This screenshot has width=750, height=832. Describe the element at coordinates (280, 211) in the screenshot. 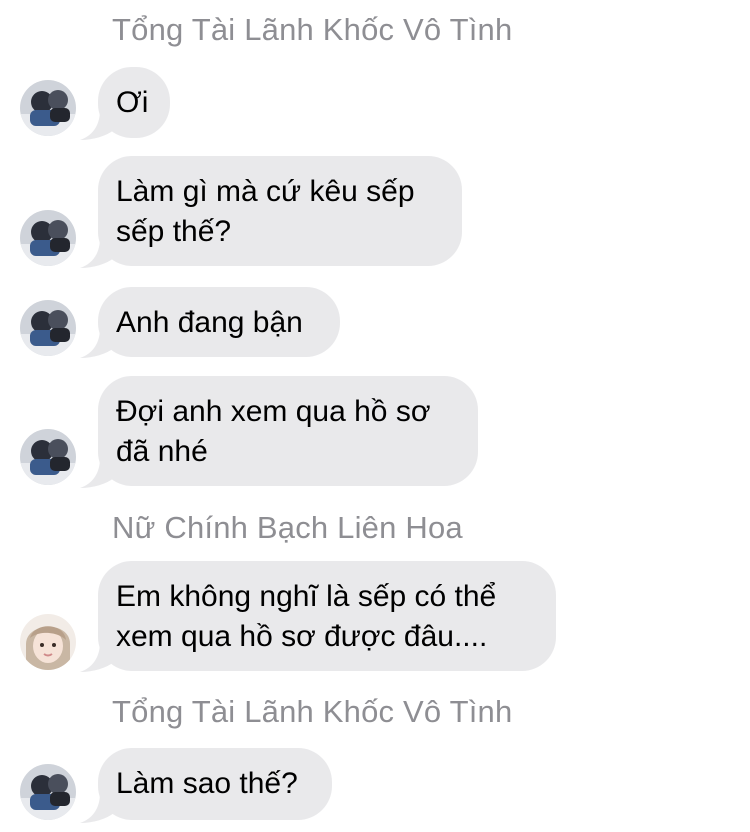

I see `message-bubble: Làm gì mà cứ kêu sếp sếp thế?` at that location.